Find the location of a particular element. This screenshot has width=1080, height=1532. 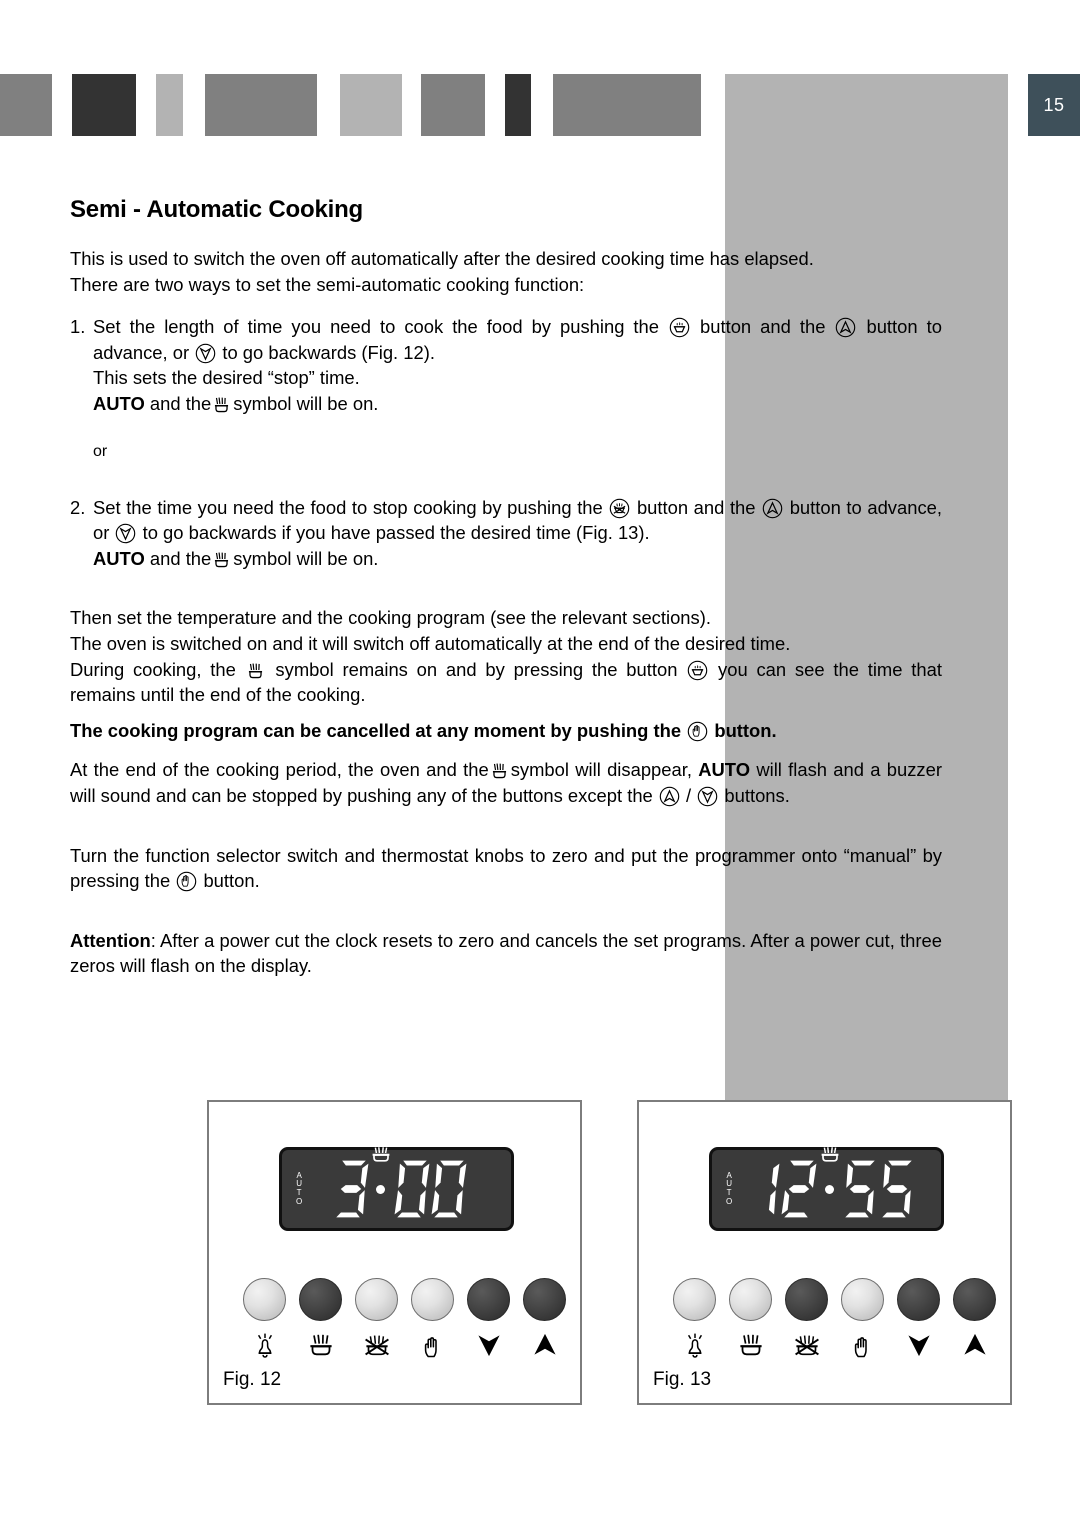

hand-circled-icon is located at coordinates (186, 881).